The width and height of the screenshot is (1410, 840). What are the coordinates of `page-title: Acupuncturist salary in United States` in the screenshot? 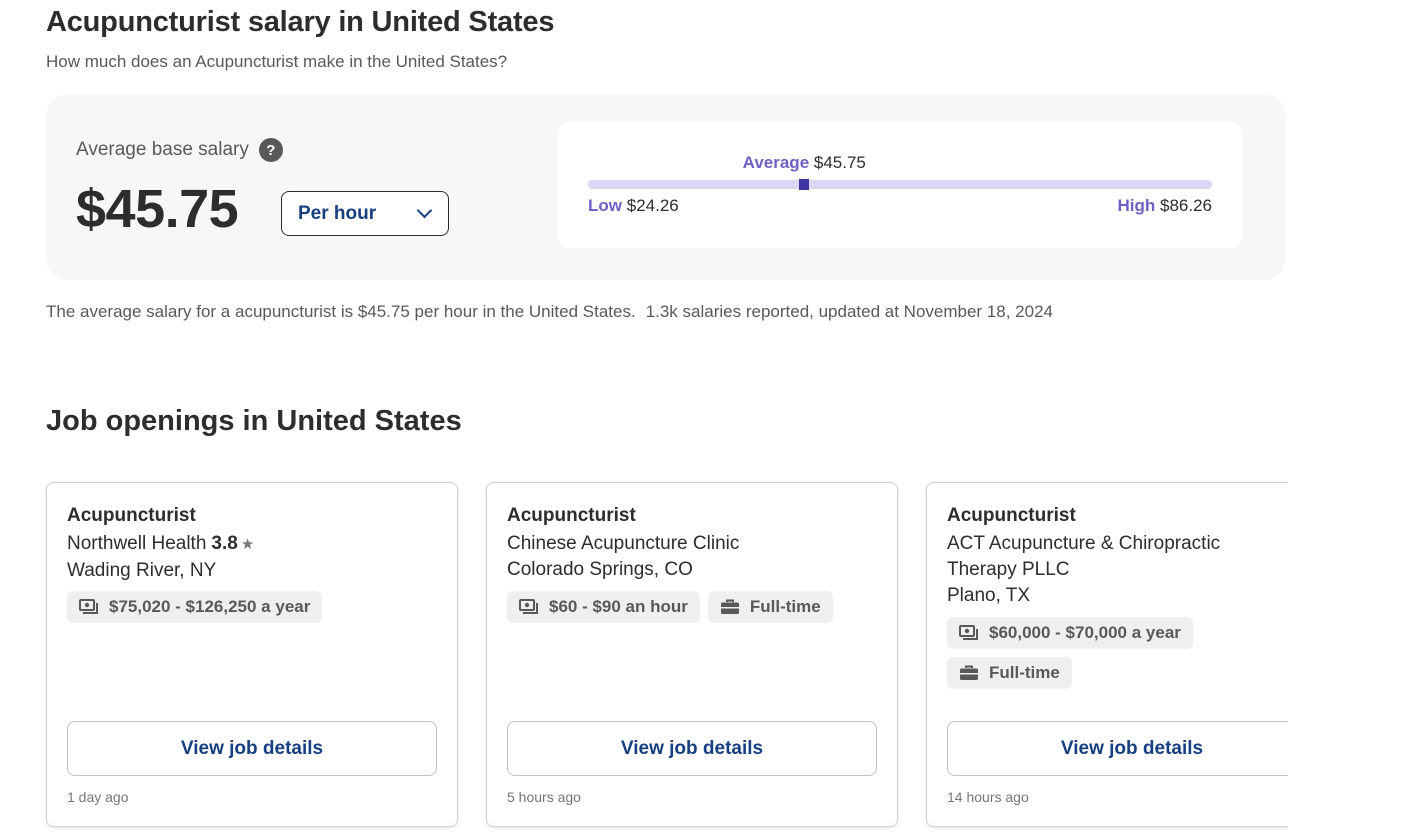 It's located at (300, 22).